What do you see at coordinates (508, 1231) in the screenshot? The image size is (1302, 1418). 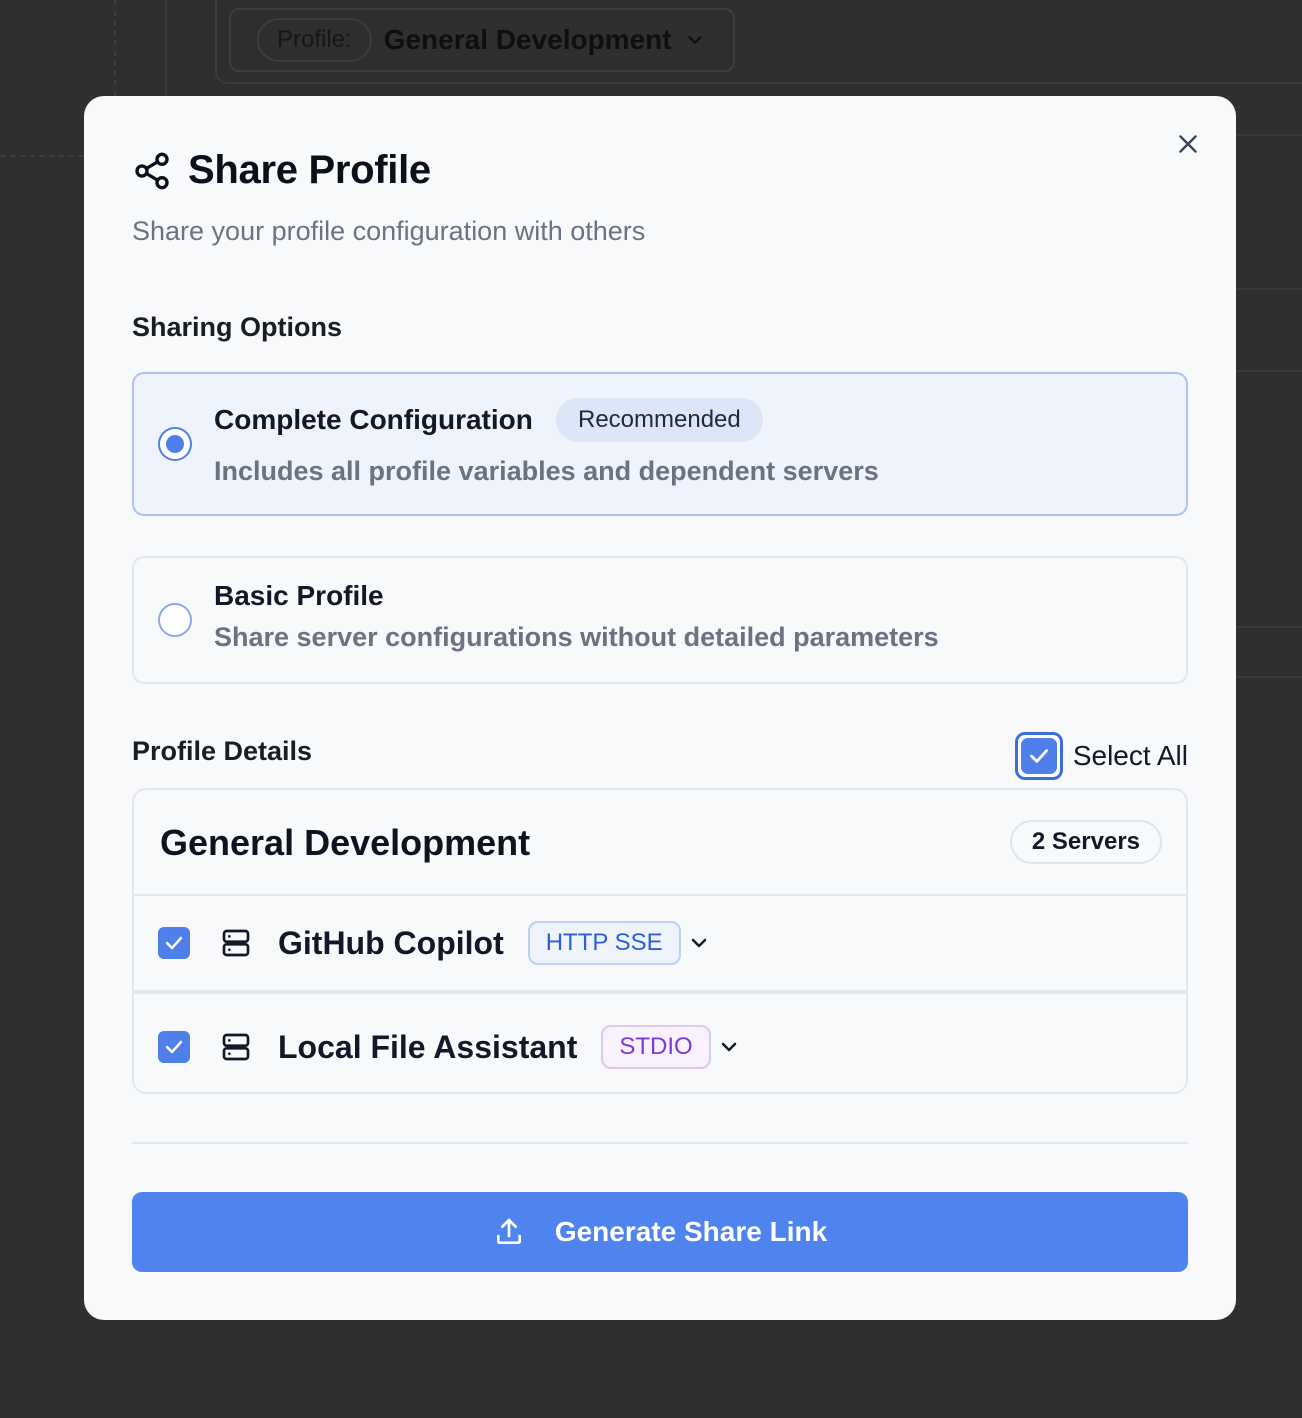 I see `upload-icon` at bounding box center [508, 1231].